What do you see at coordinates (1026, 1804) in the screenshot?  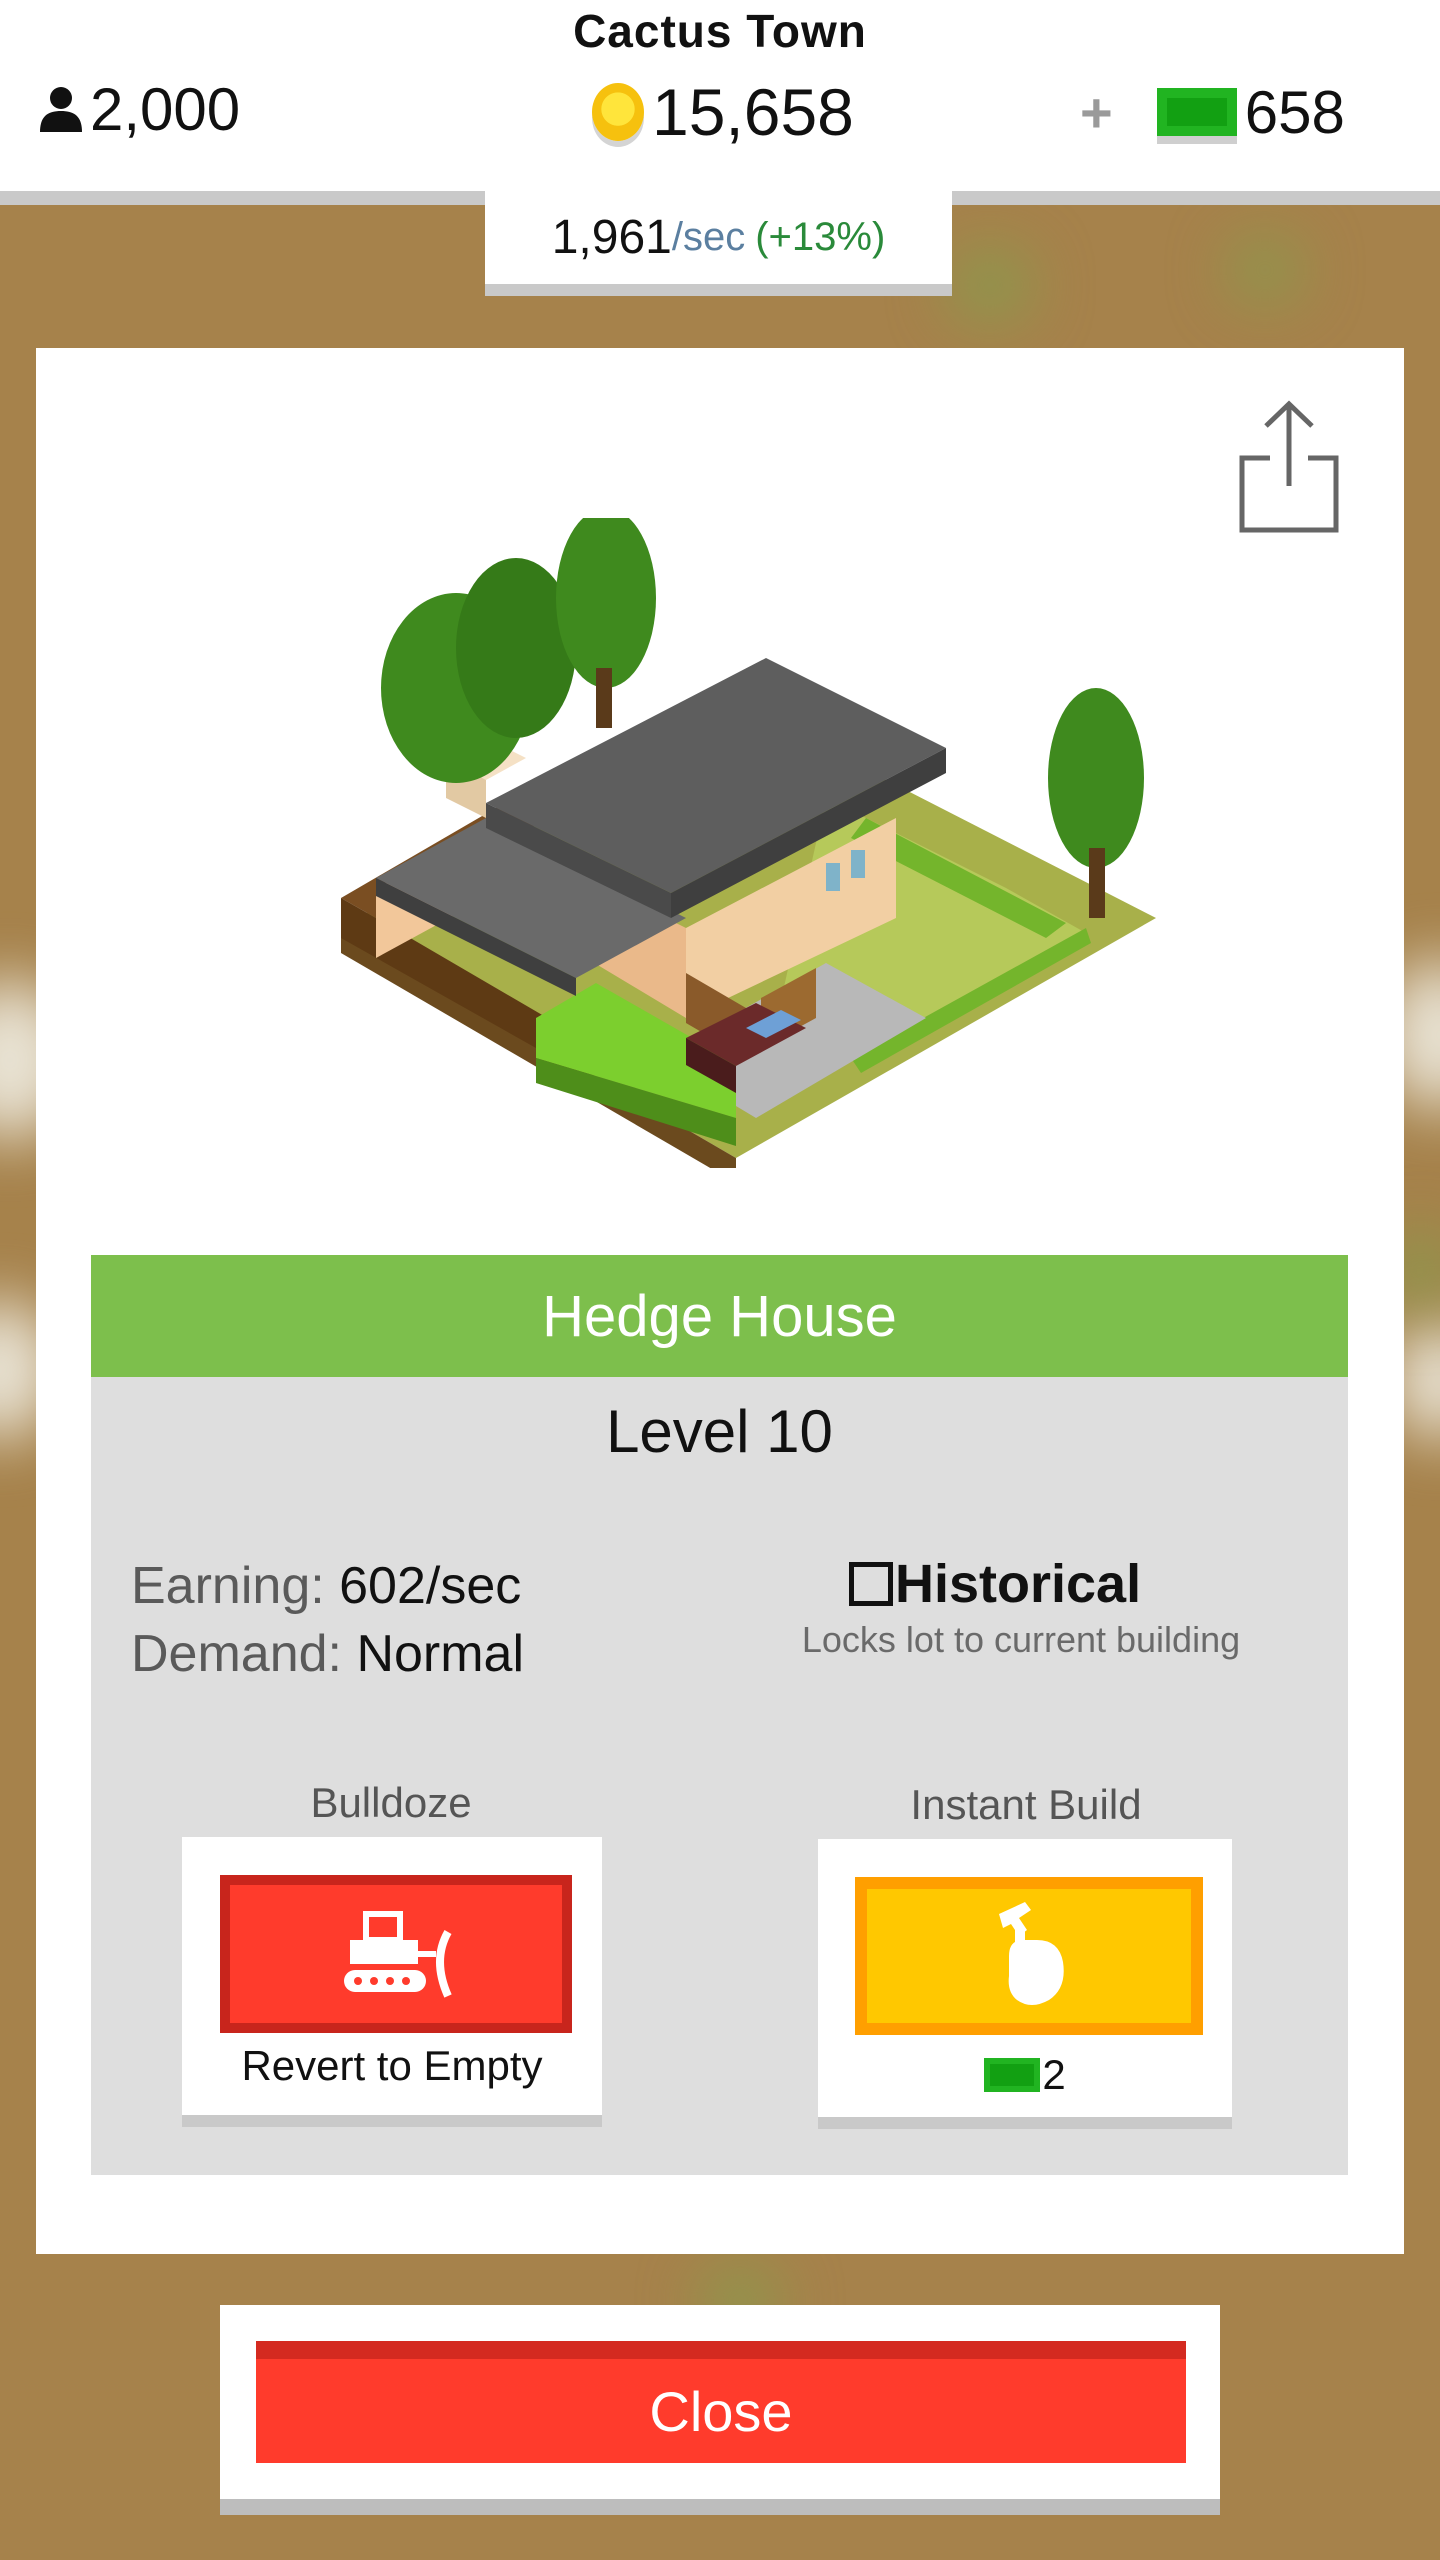 I see `instant-build-label: Instant Build` at bounding box center [1026, 1804].